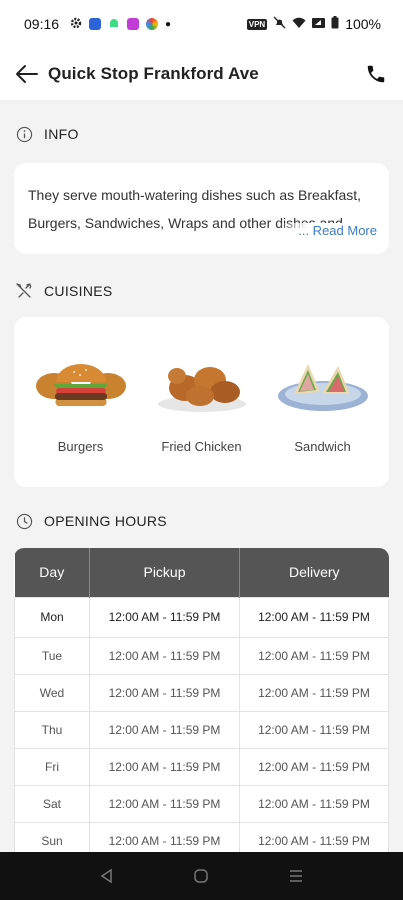  I want to click on column-header-delivery: Delivery, so click(314, 572).